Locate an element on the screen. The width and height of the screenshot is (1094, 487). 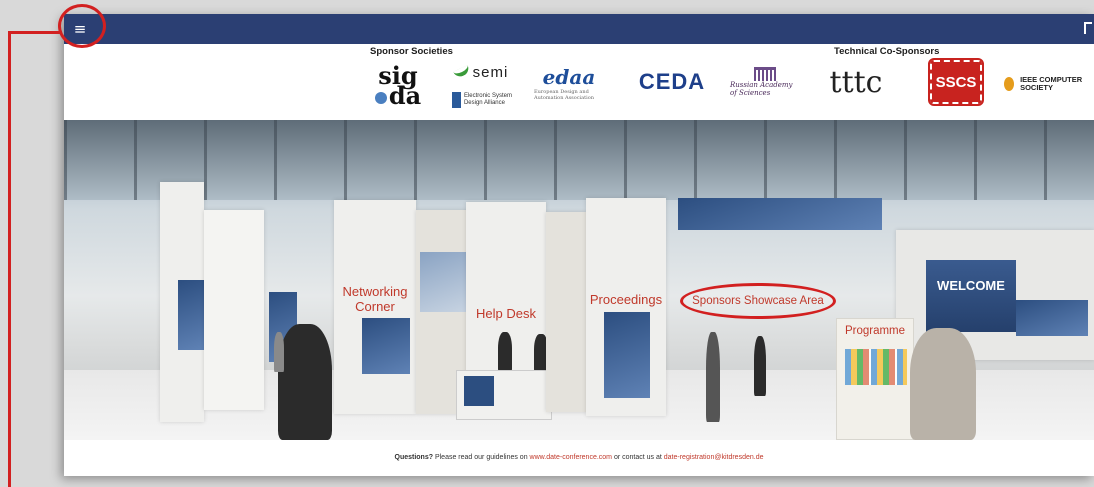
ieee-gear-icon is located at coordinates (1009, 84).